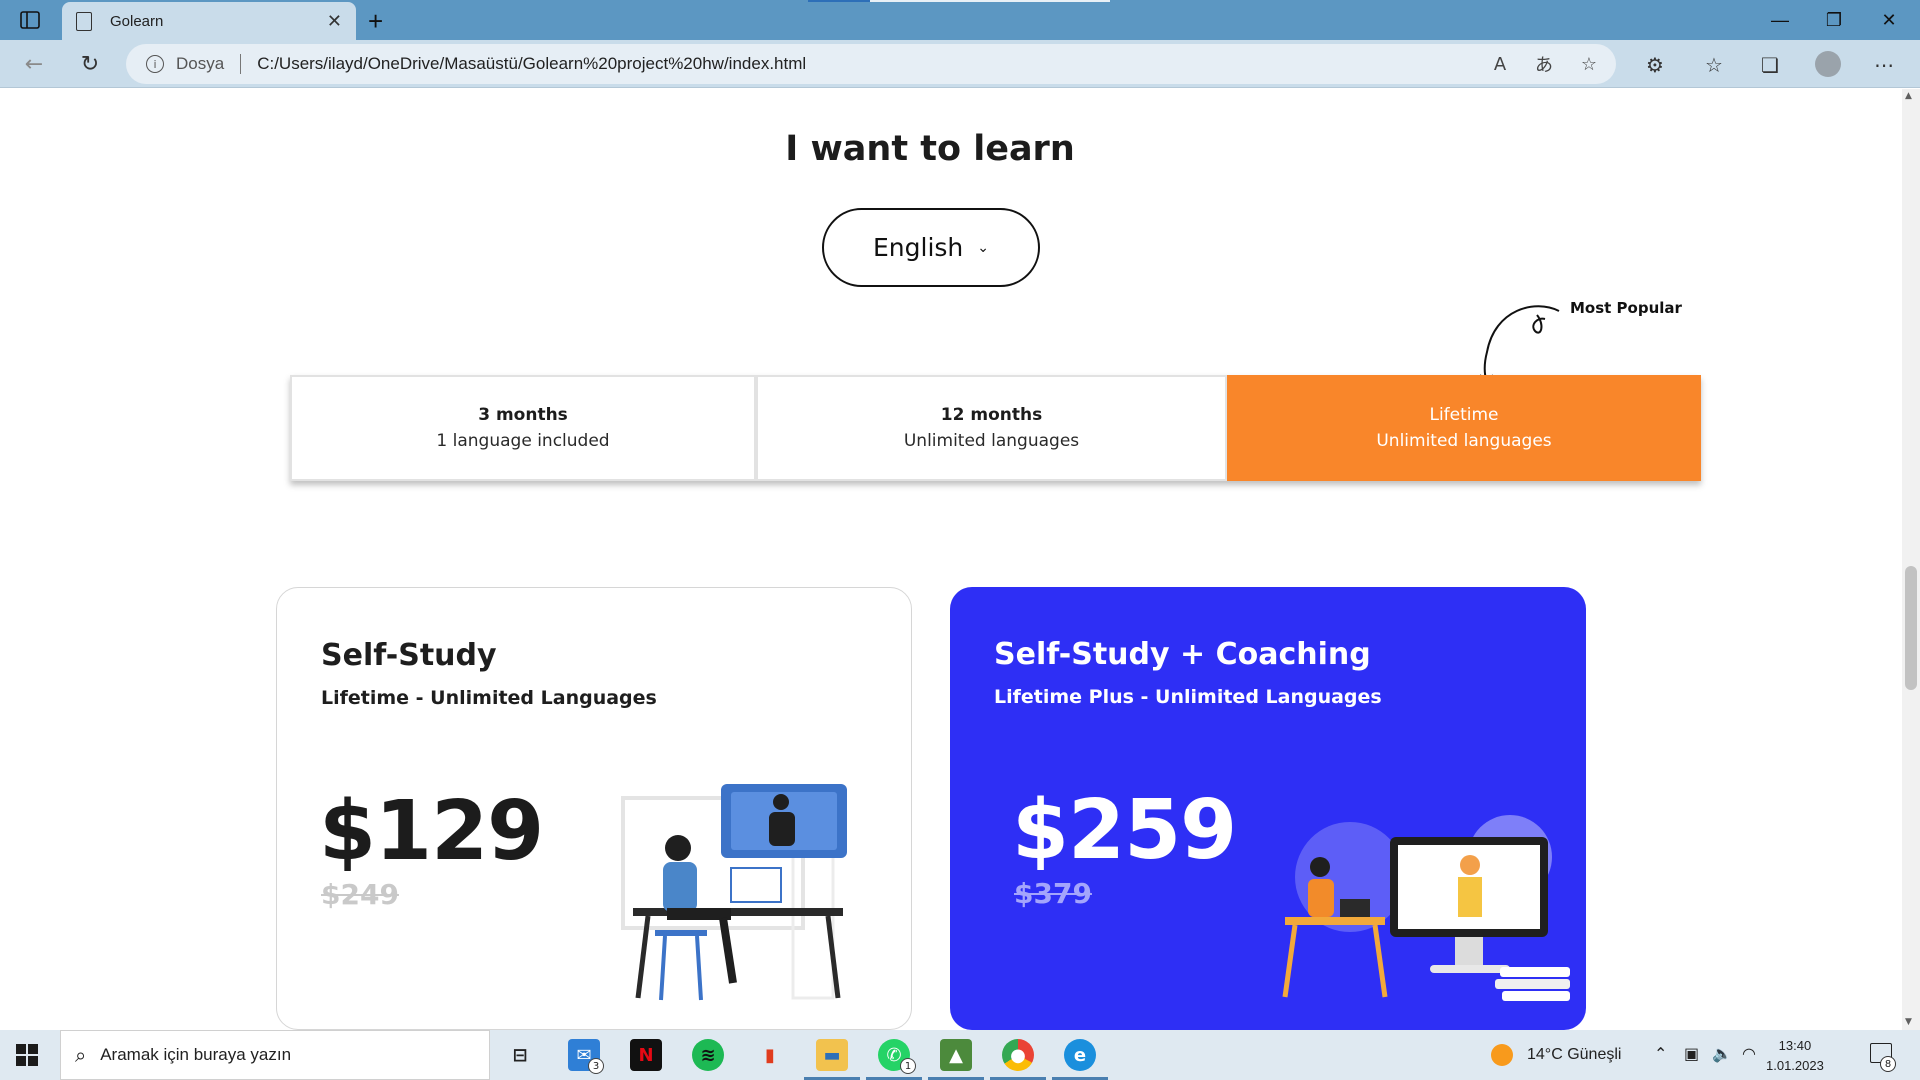 The width and height of the screenshot is (1920, 1080). Describe the element at coordinates (734, 892) in the screenshot. I see `online-class-illustration` at that location.